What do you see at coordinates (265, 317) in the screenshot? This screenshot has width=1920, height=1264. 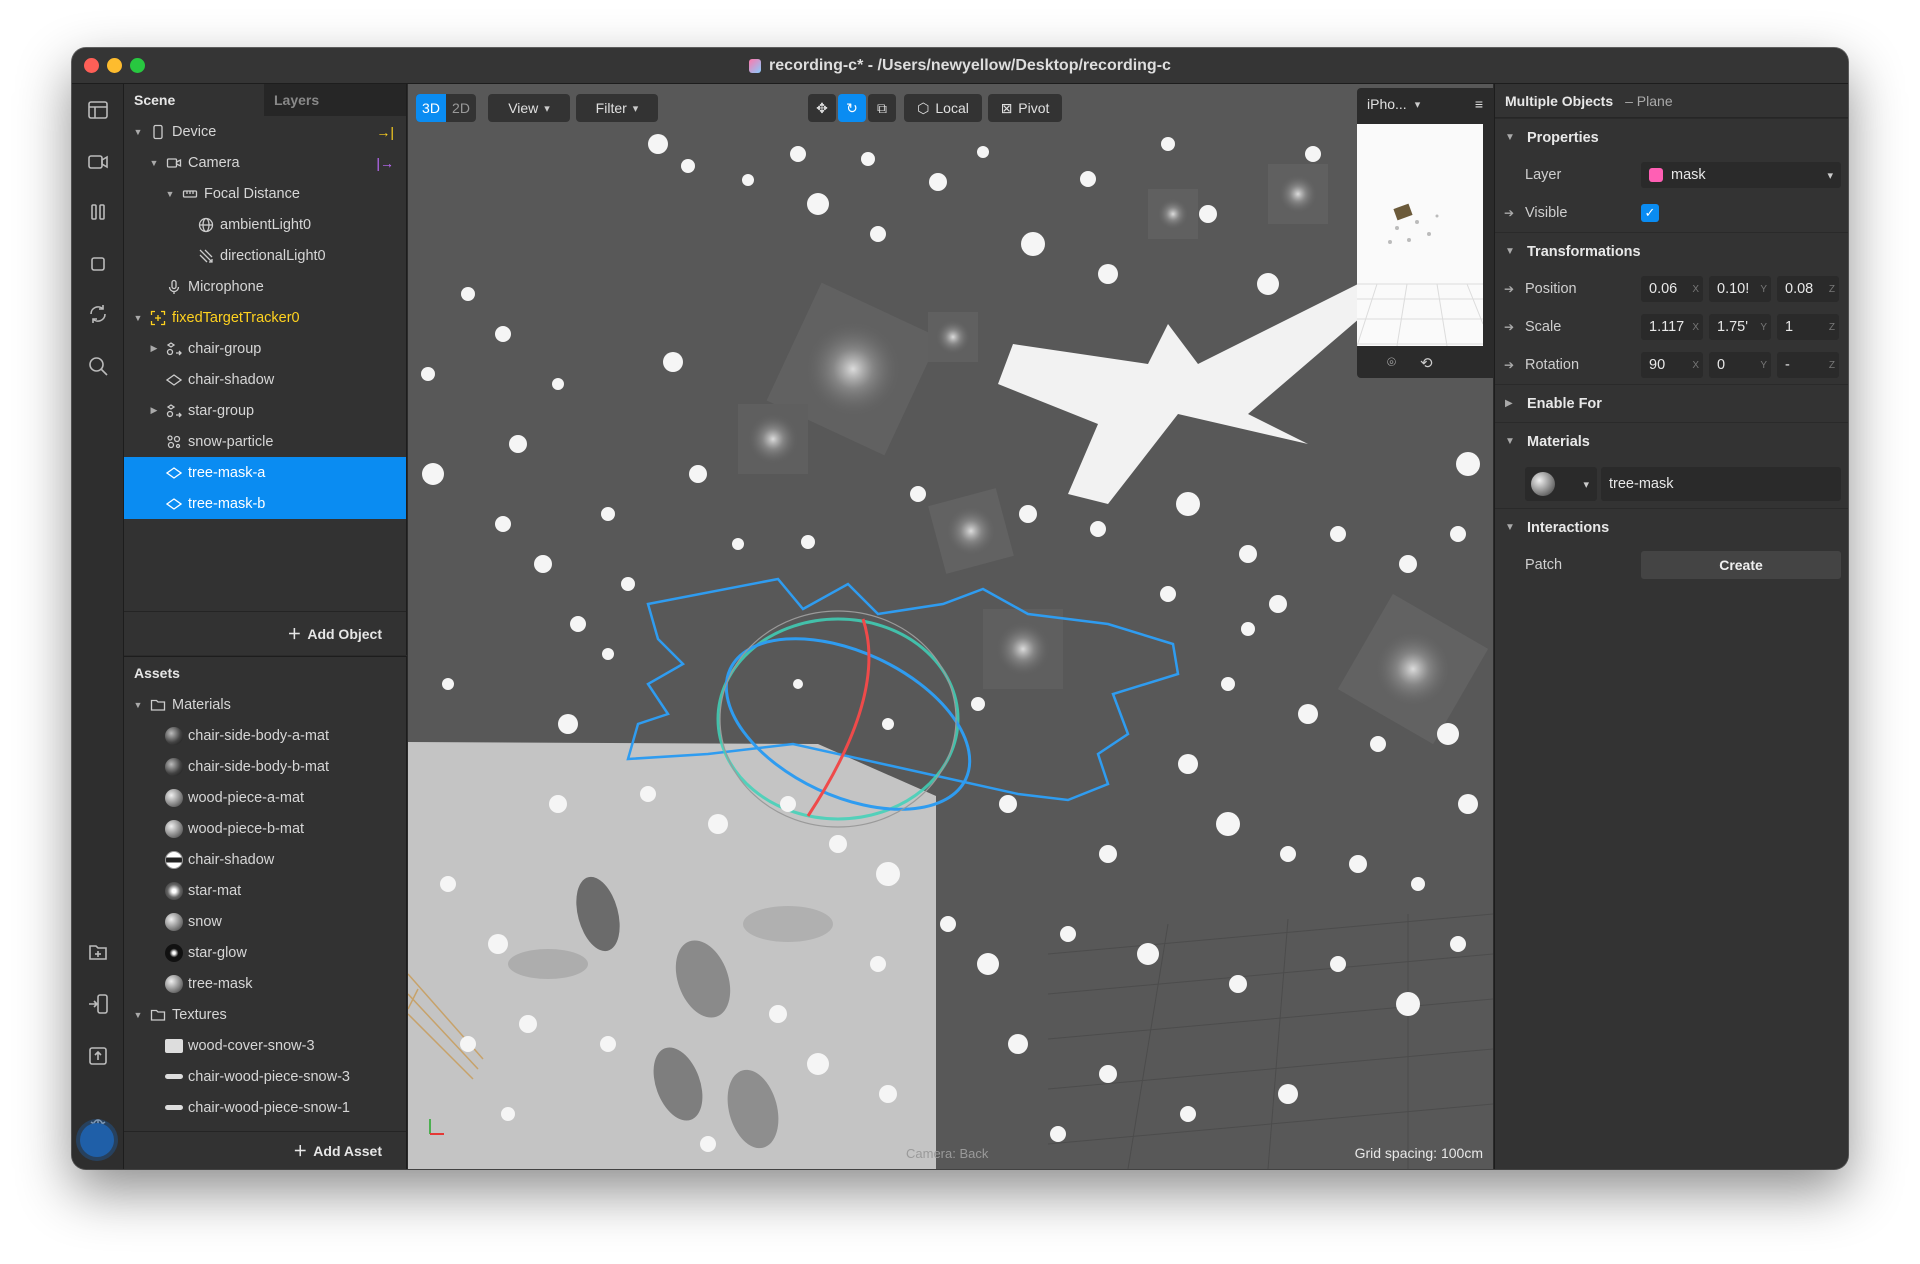 I see `tree-item-fixedtargettracker0: ▼ fixedTargetTracker0` at bounding box center [265, 317].